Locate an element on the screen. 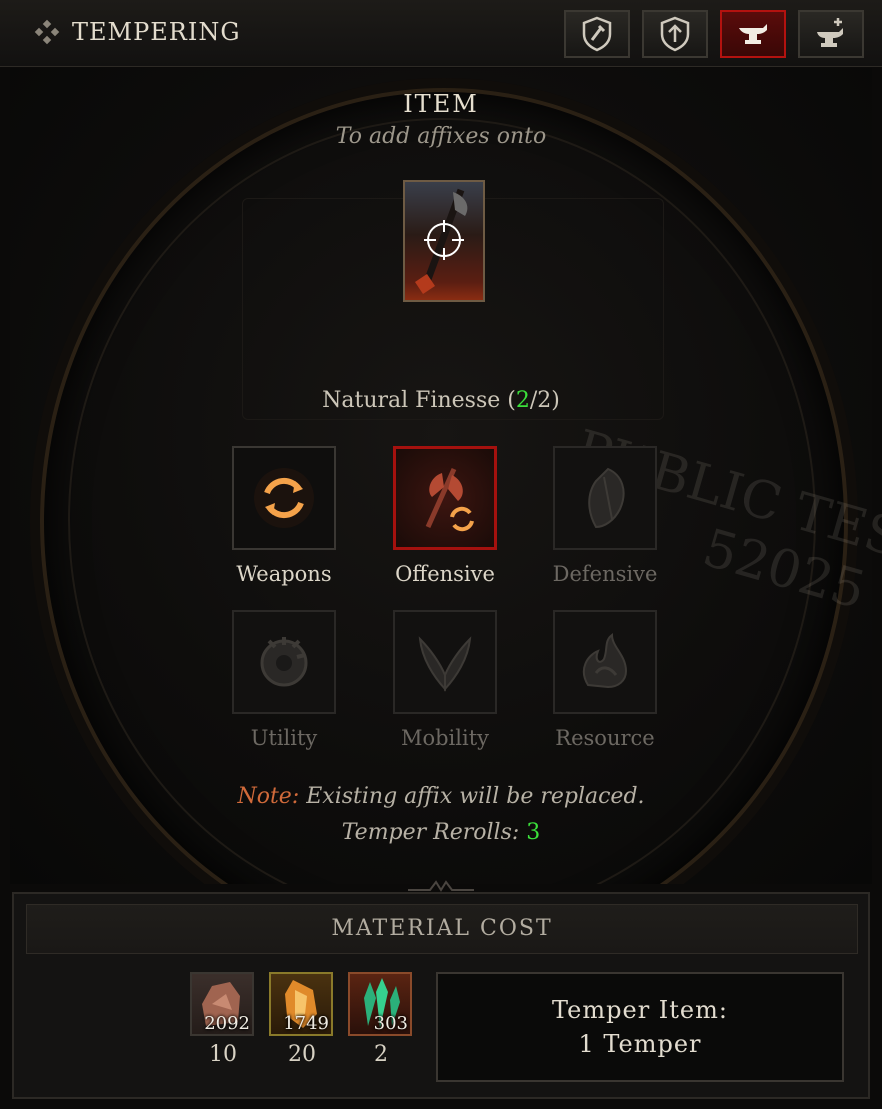  tab-bar is located at coordinates (714, 34).